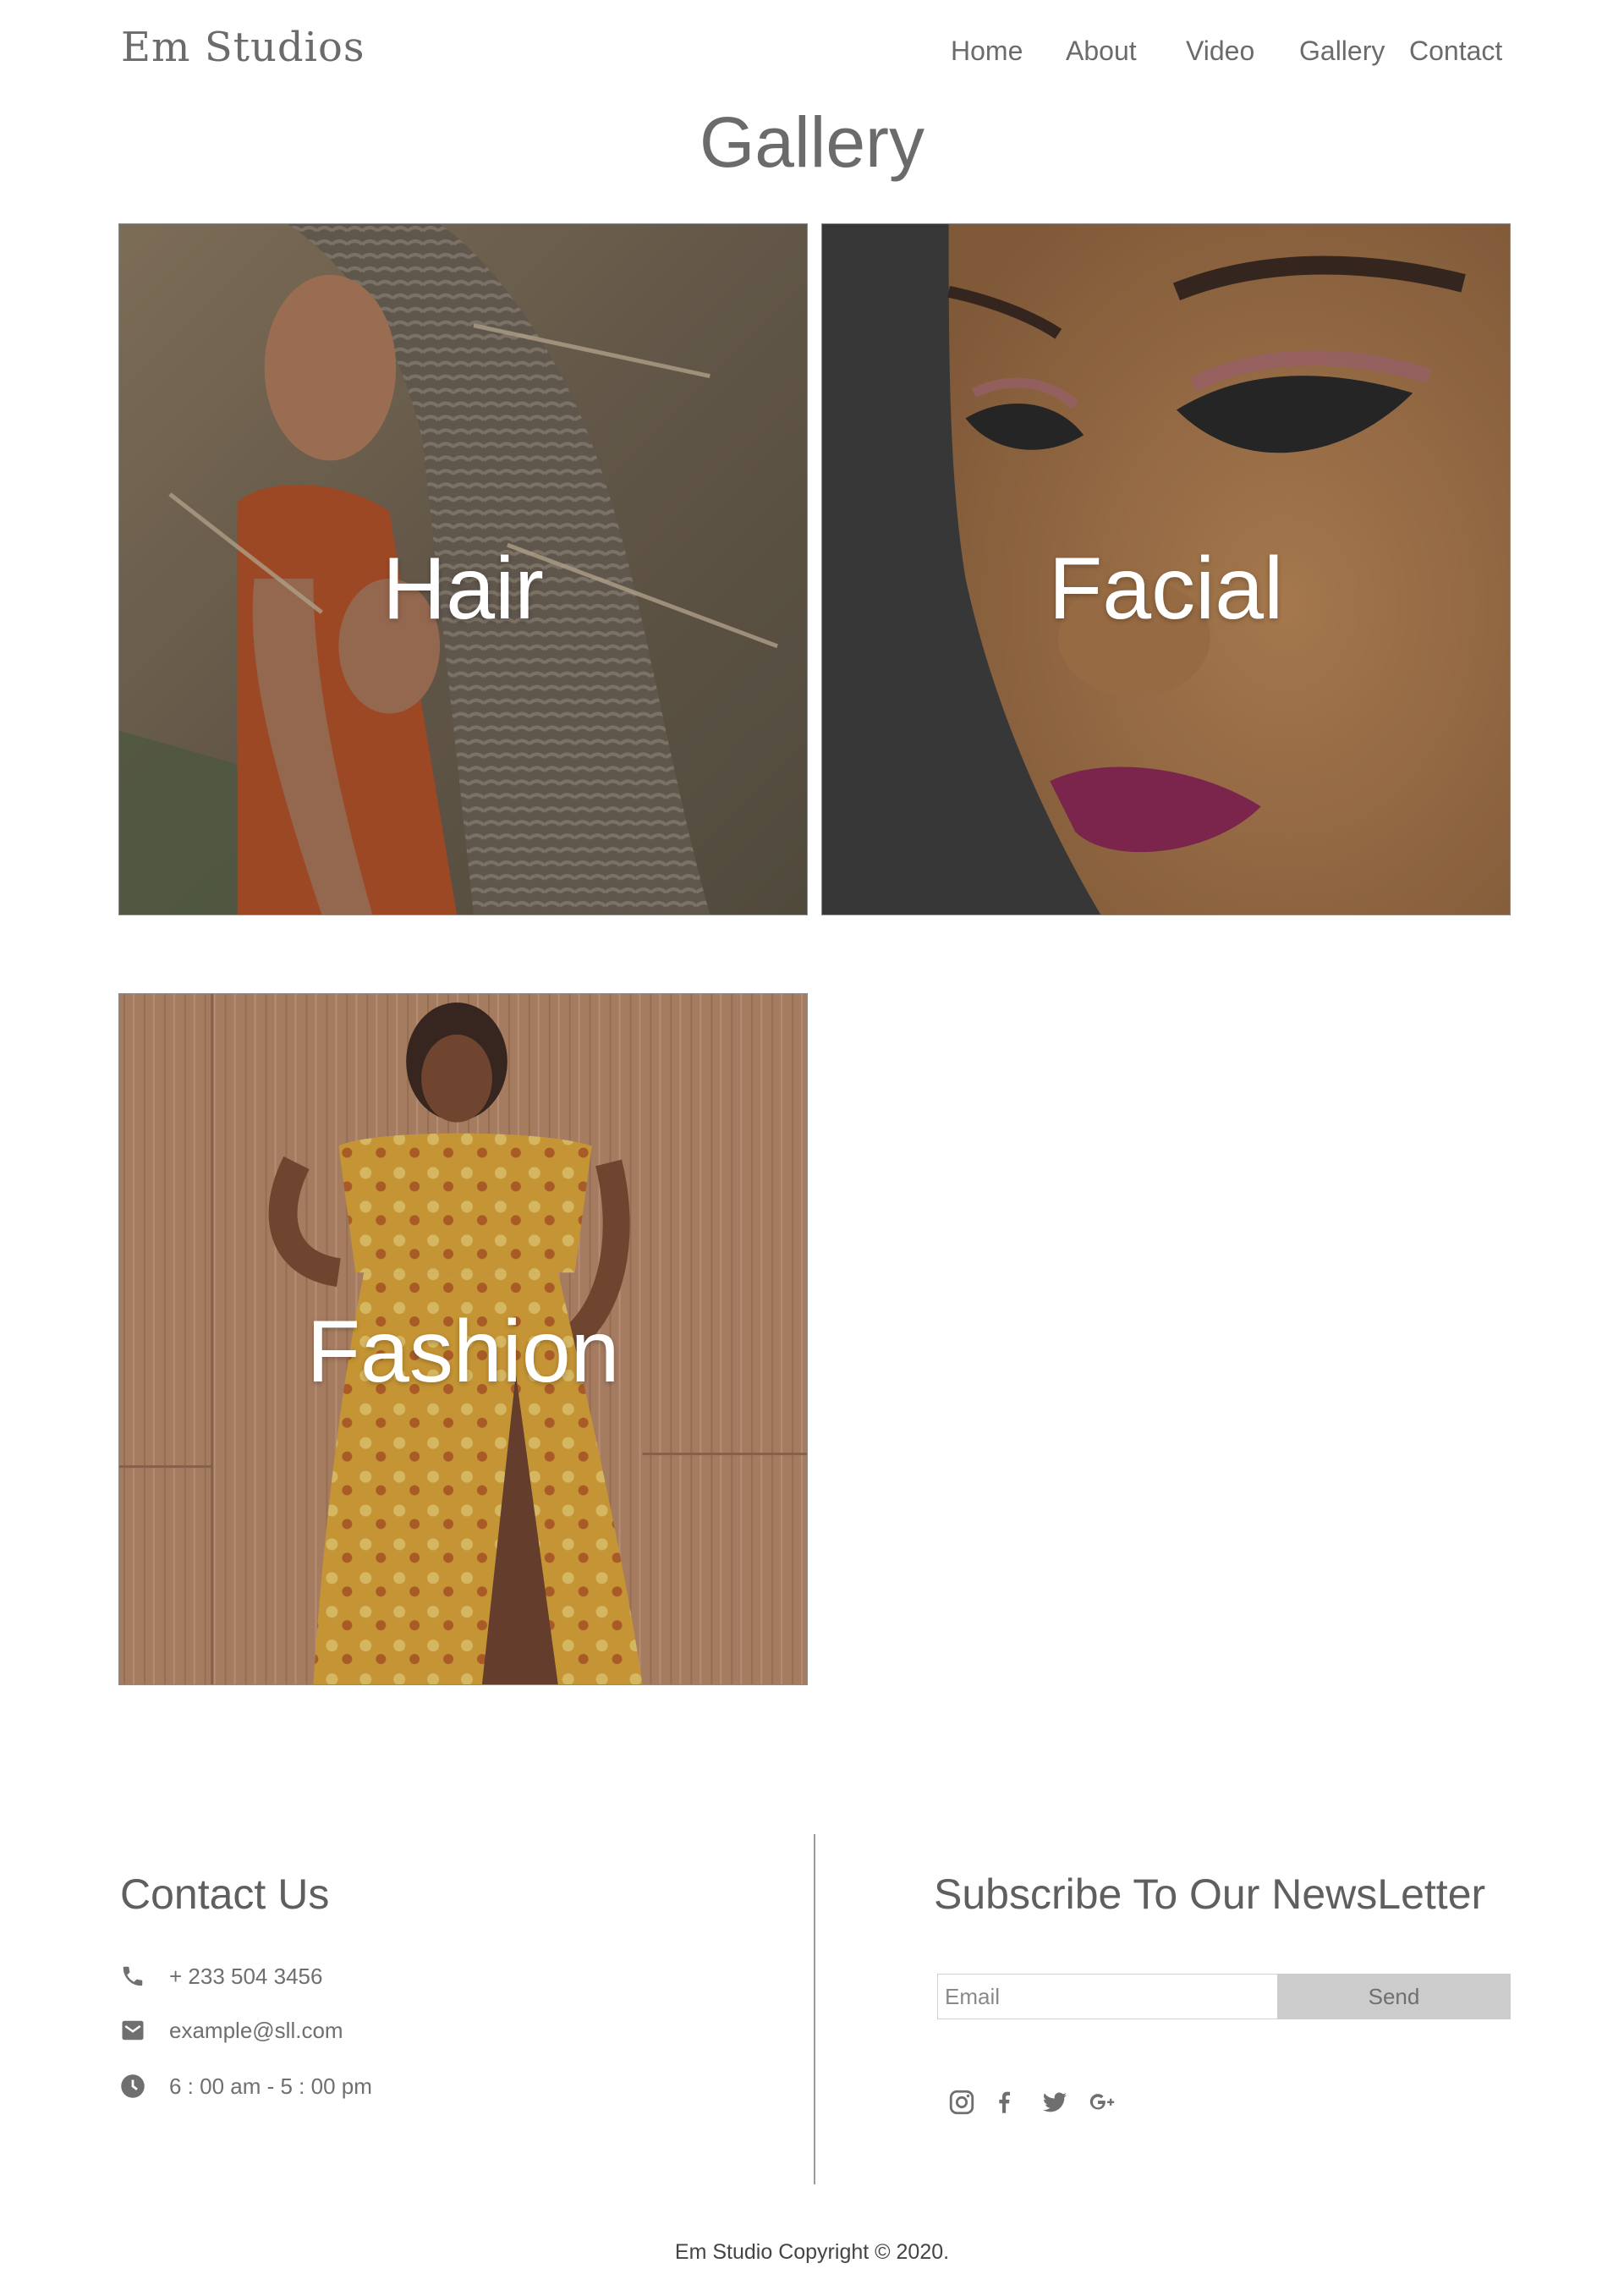 The image size is (1624, 2285). Describe the element at coordinates (1166, 589) in the screenshot. I see `tile-label-facial: Facial` at that location.